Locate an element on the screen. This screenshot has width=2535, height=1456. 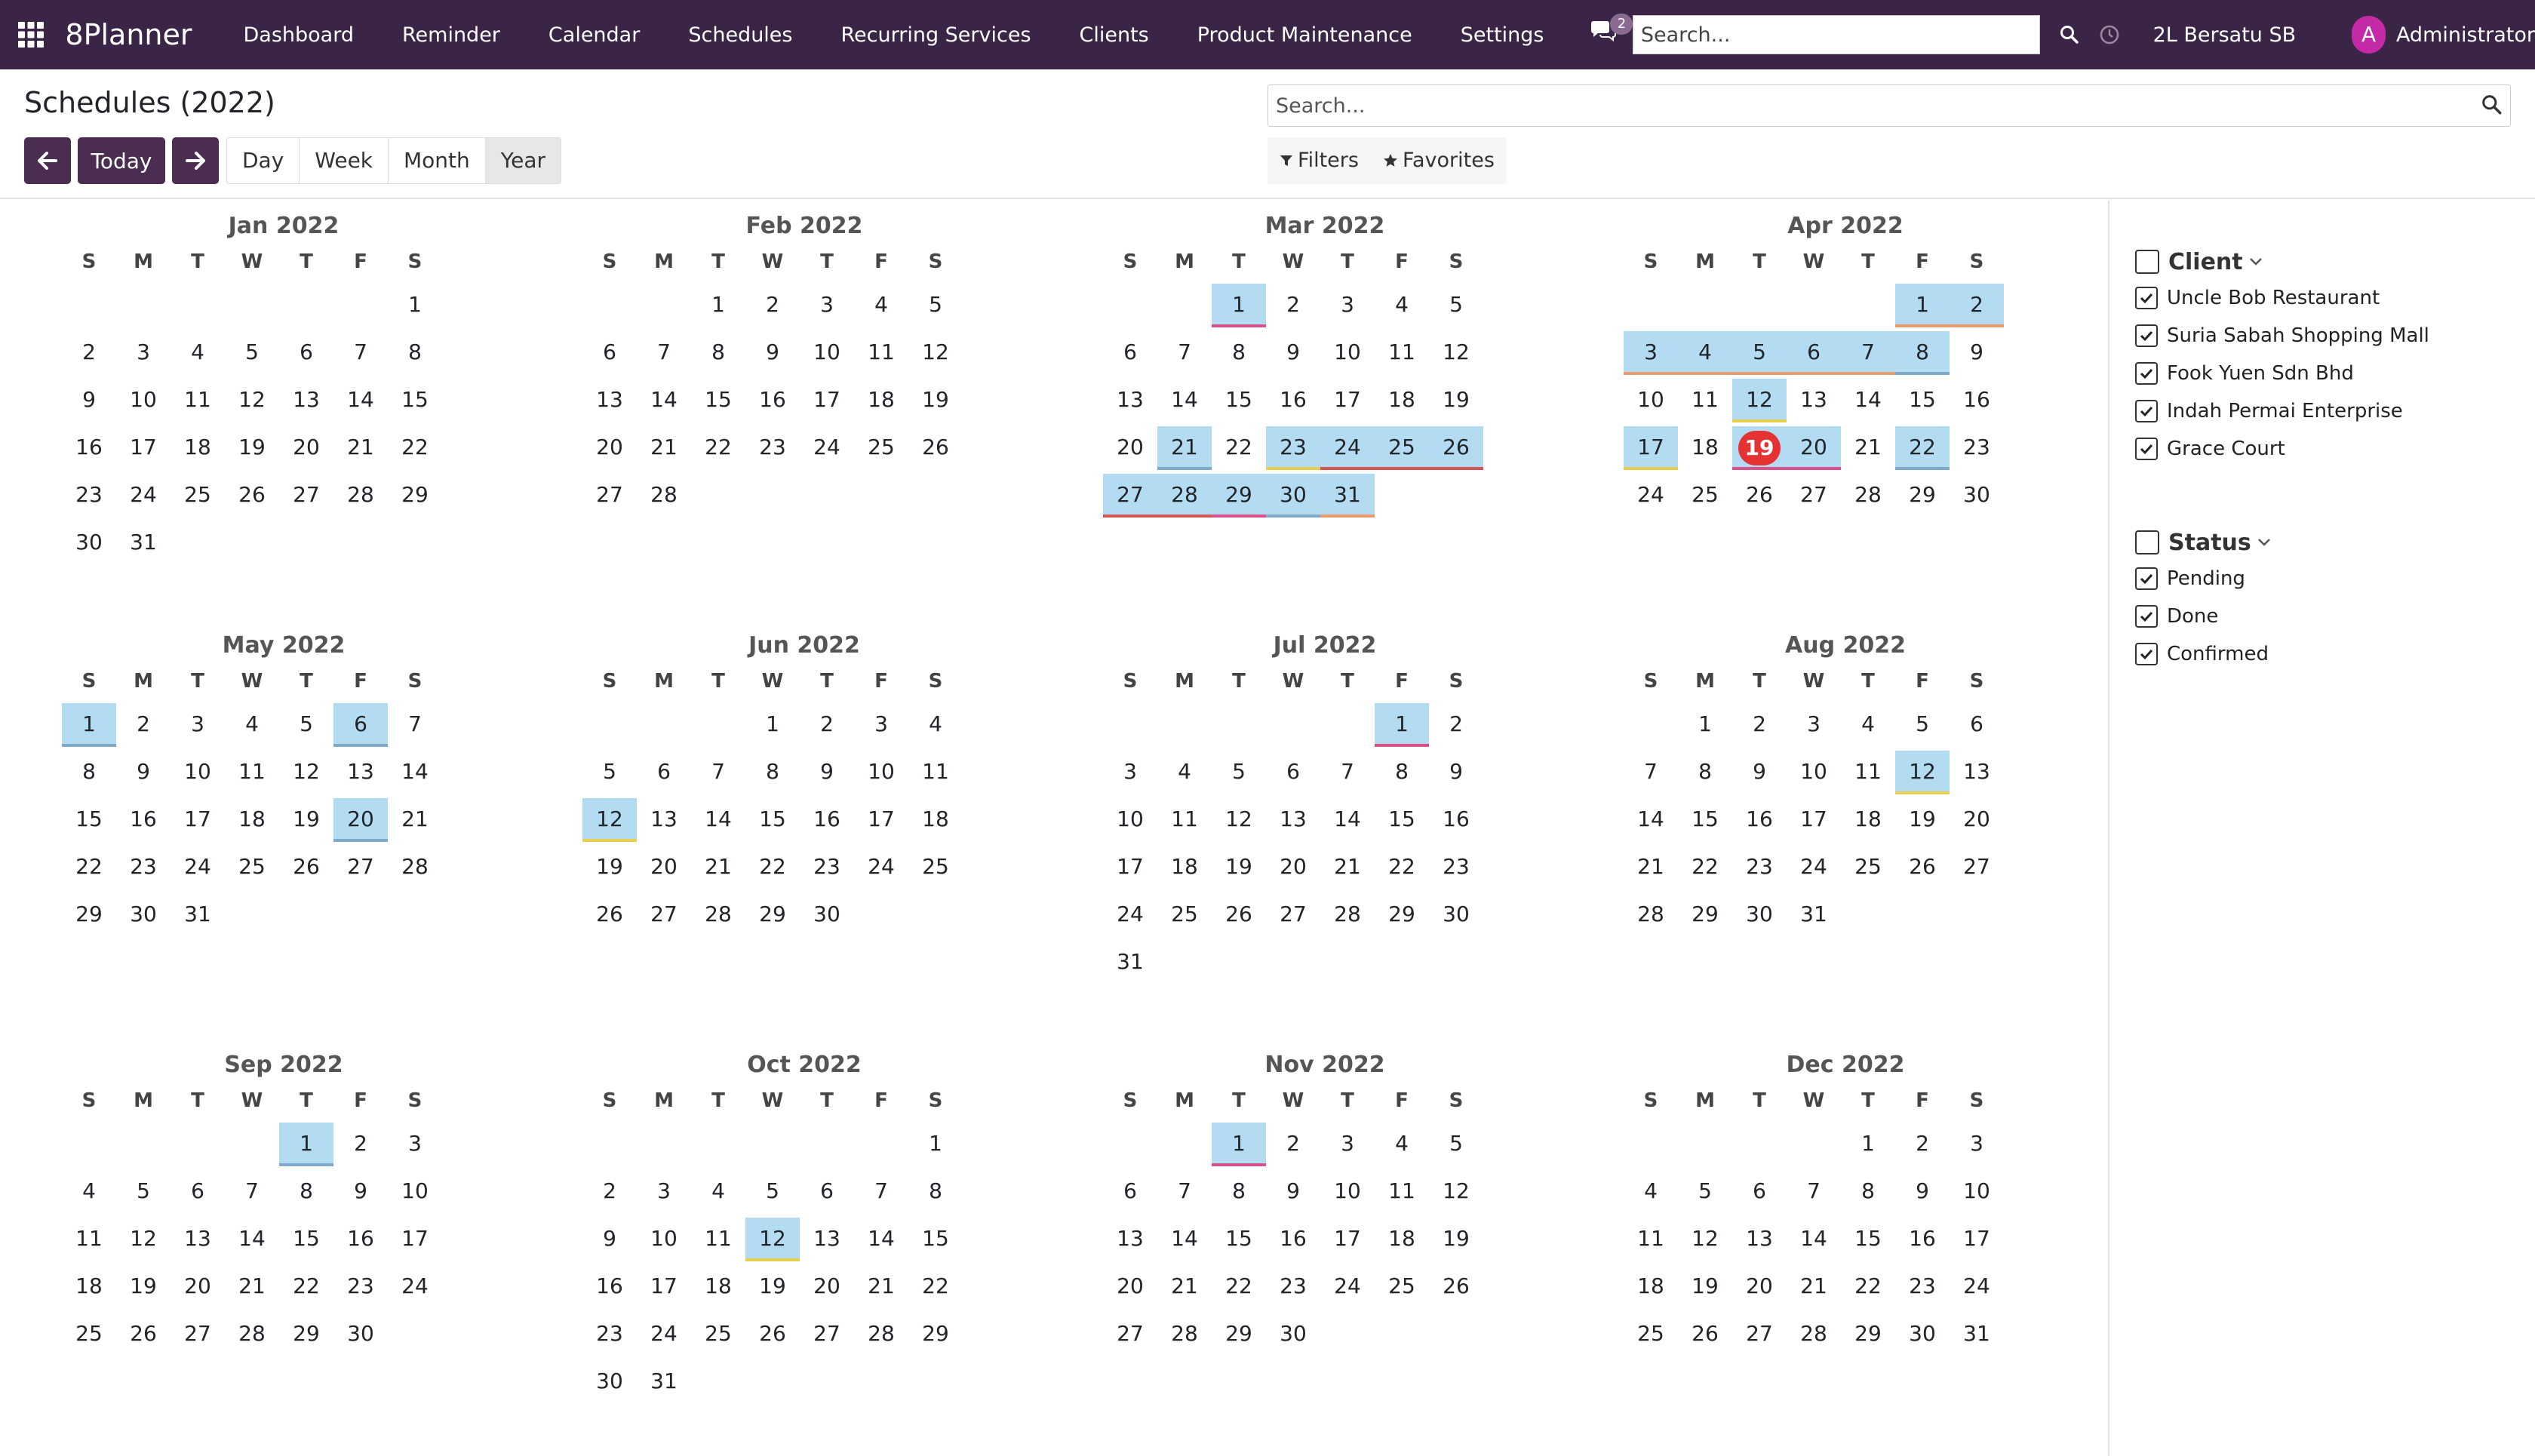
client-filter-item: Grace Court is located at coordinates (2331, 449).